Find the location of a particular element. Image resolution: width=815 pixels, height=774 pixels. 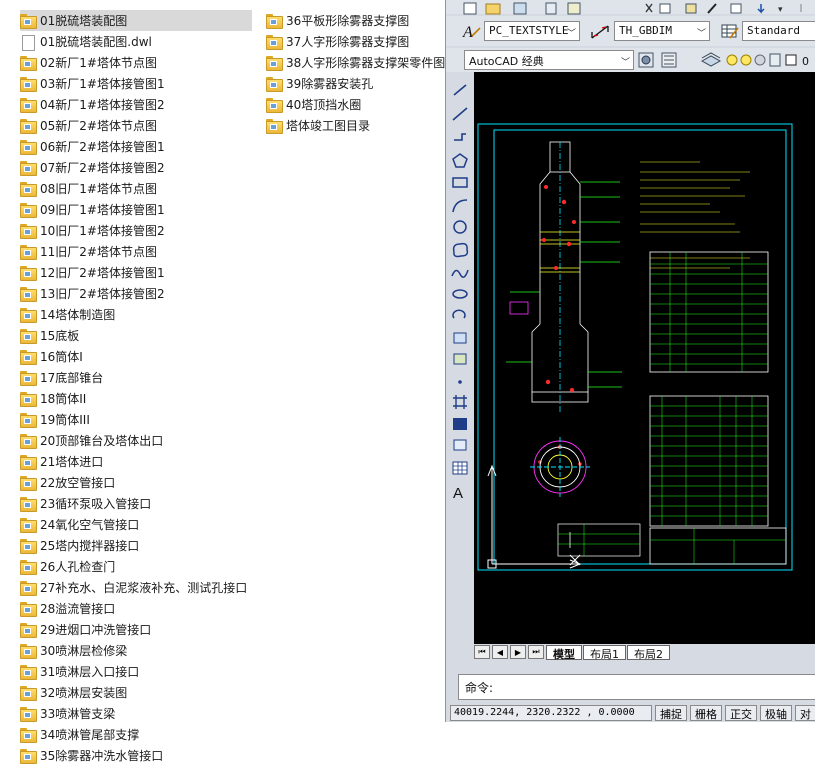

file-list-item: 22放空管接口 is located at coordinates (136, 482).